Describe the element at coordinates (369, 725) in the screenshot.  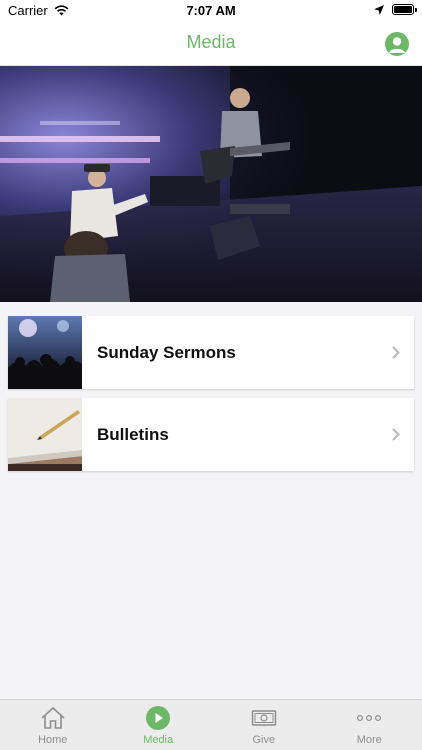
I see `tab-more: More` at that location.